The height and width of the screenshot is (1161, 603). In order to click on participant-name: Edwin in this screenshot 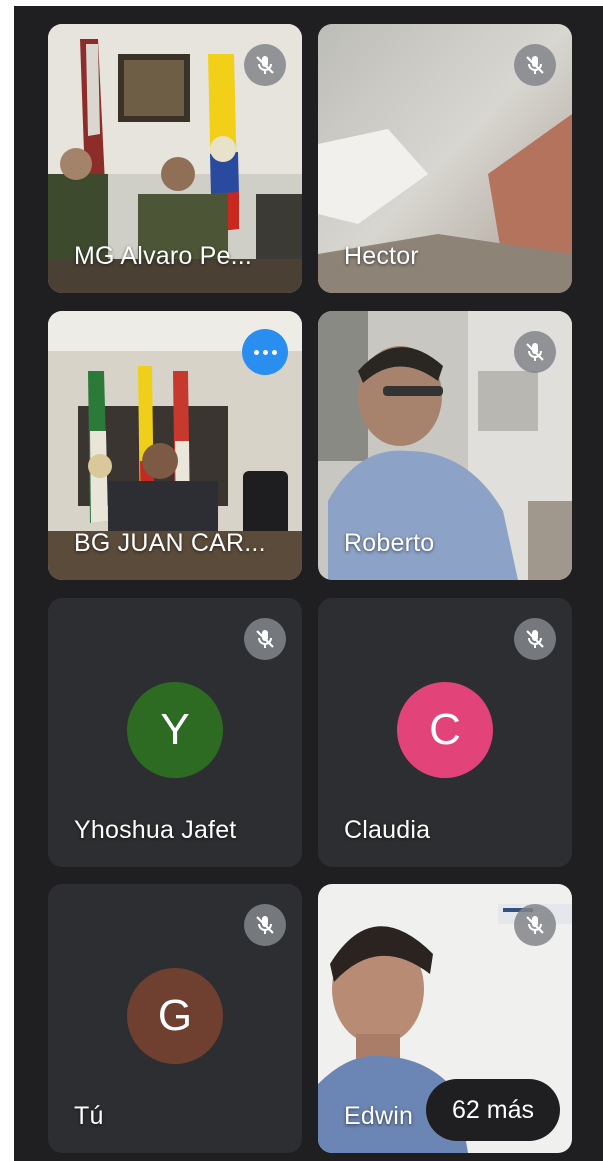, I will do `click(379, 1116)`.